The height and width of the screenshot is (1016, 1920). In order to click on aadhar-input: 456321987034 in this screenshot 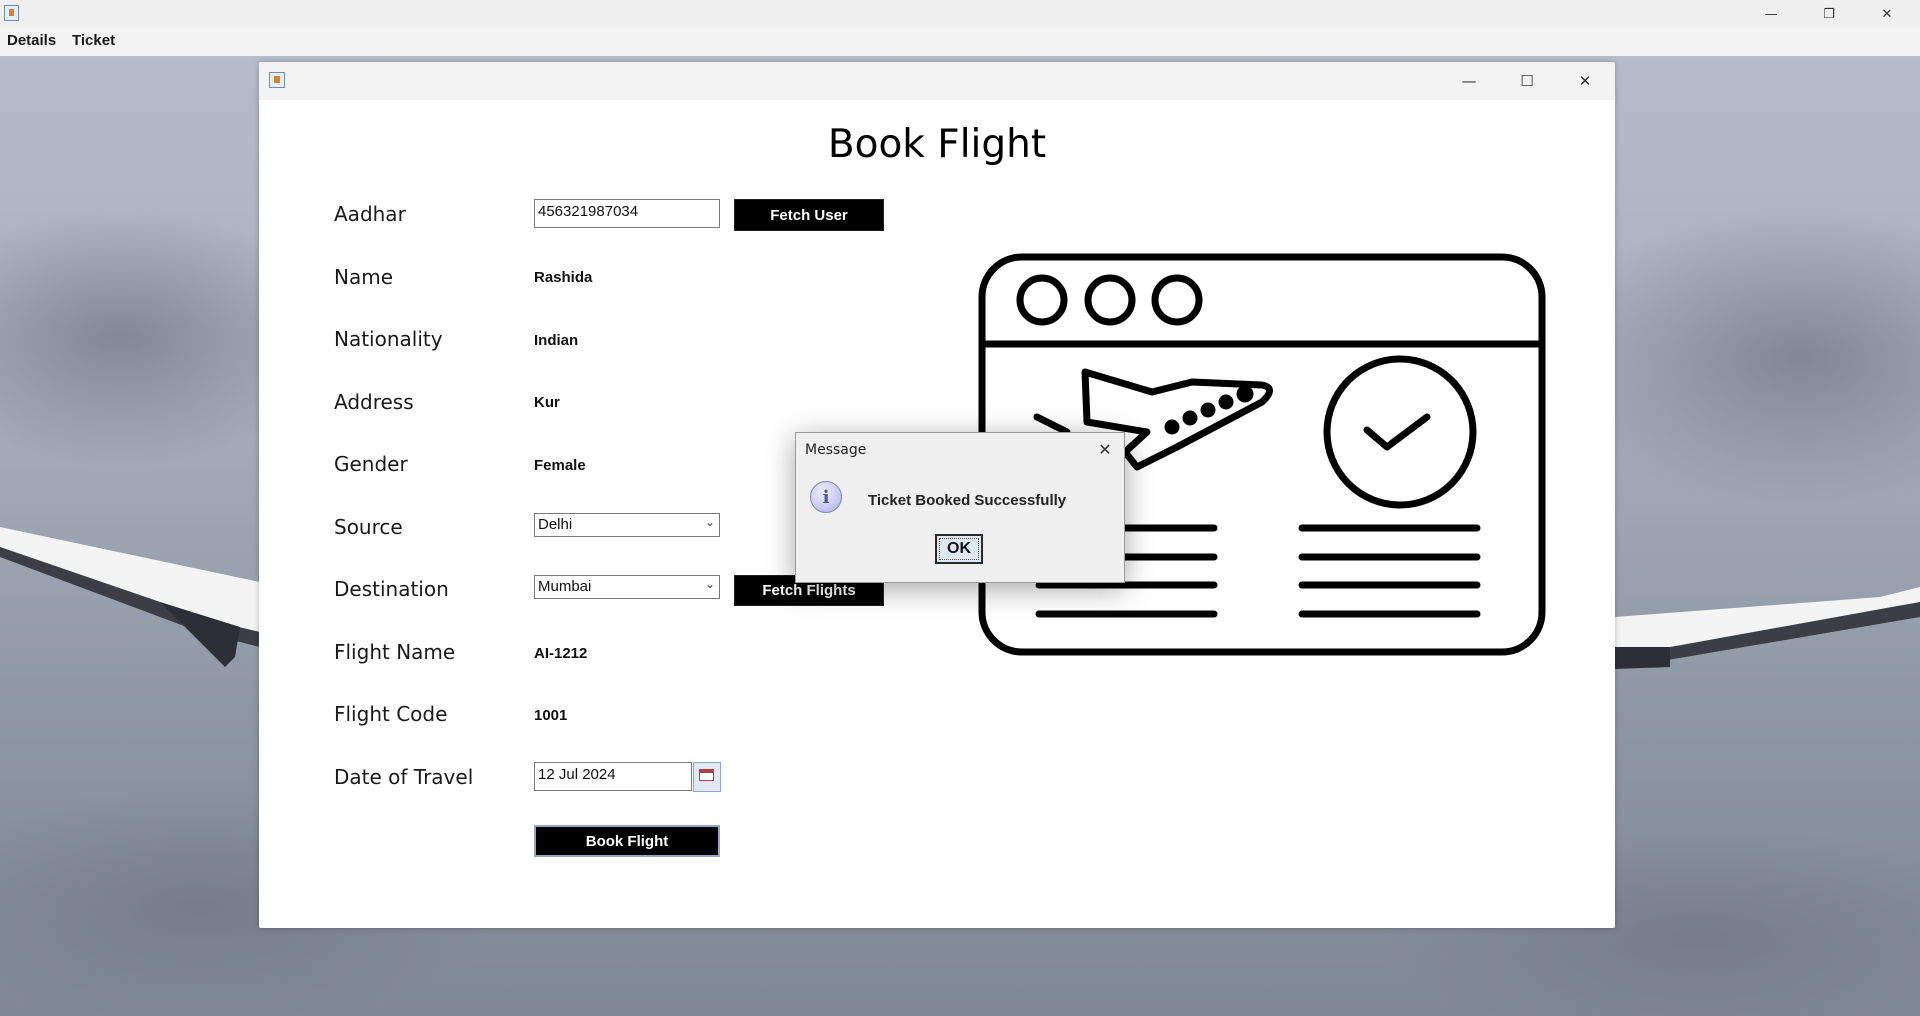, I will do `click(627, 213)`.